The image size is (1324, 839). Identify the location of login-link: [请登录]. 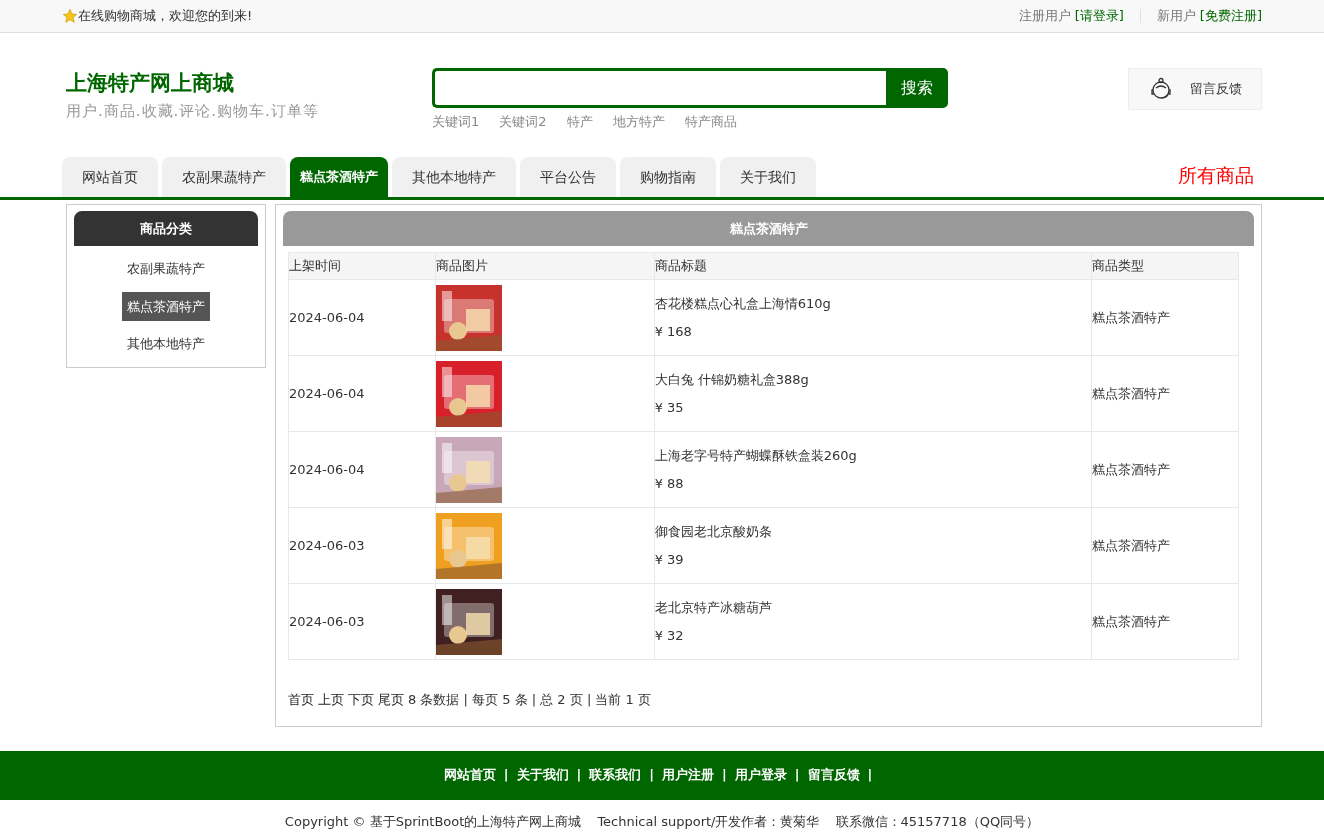
(1099, 16).